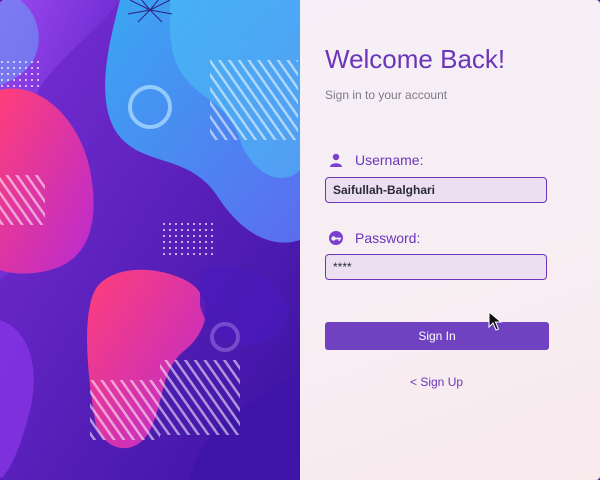  I want to click on password-field, so click(436, 267).